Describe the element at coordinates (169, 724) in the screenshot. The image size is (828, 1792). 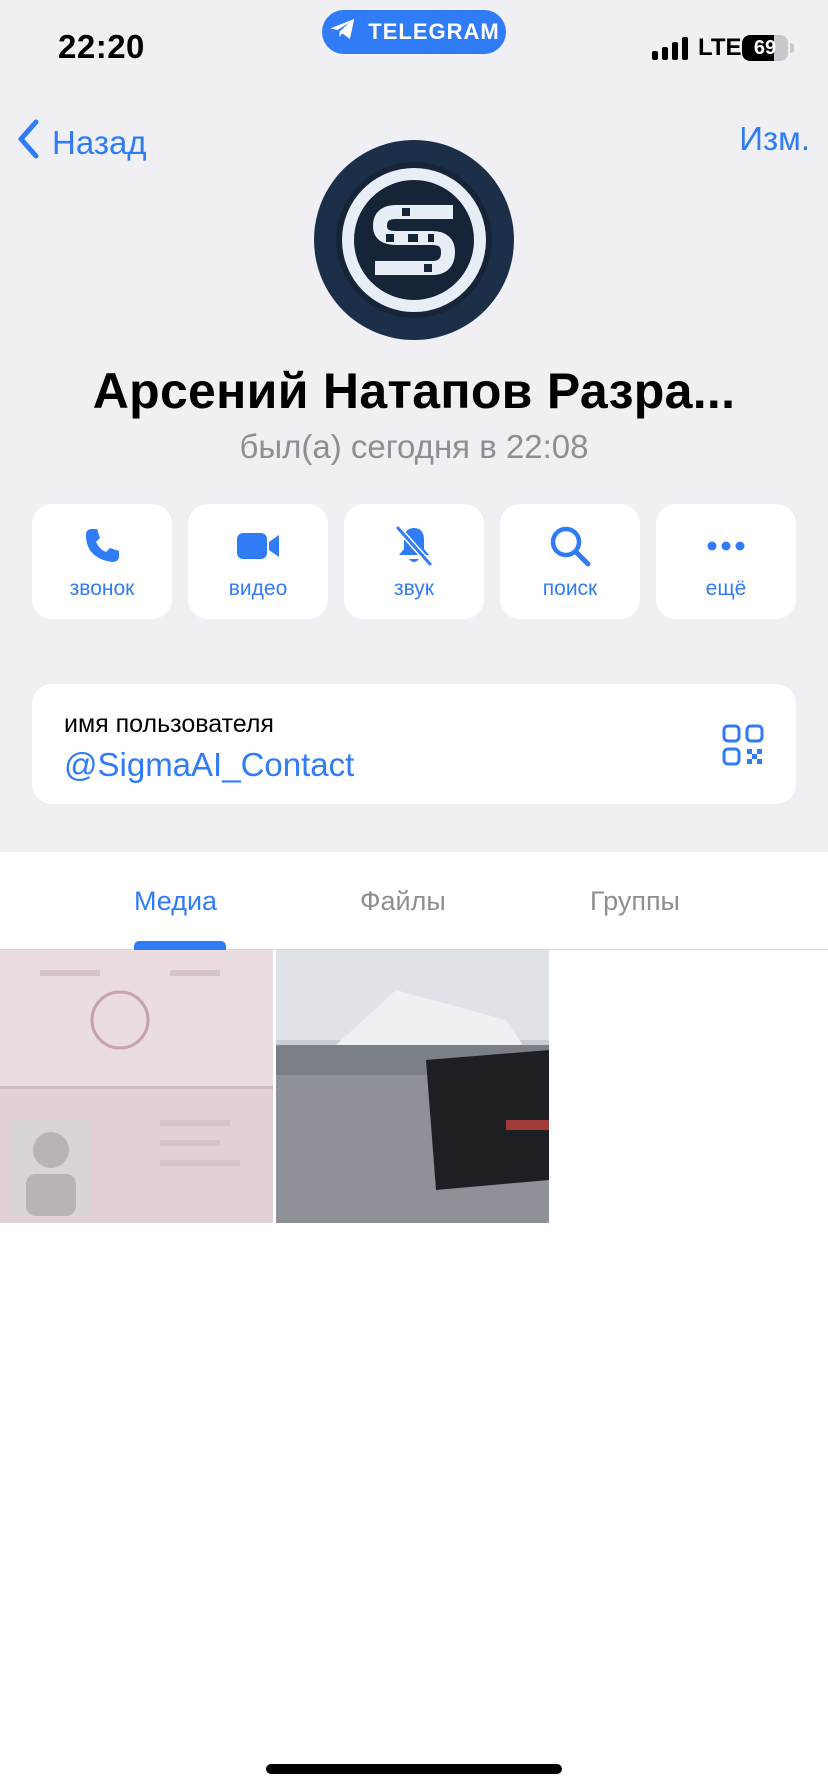
I see `username-label: имя пользователя` at that location.